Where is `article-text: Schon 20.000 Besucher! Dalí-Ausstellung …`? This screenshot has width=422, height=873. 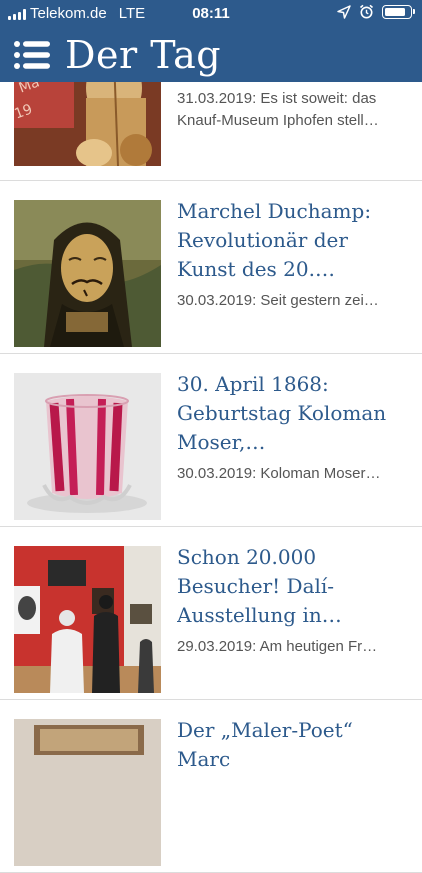 article-text: Schon 20.000 Besucher! Dalí-Ausstellung … is located at coordinates (292, 600).